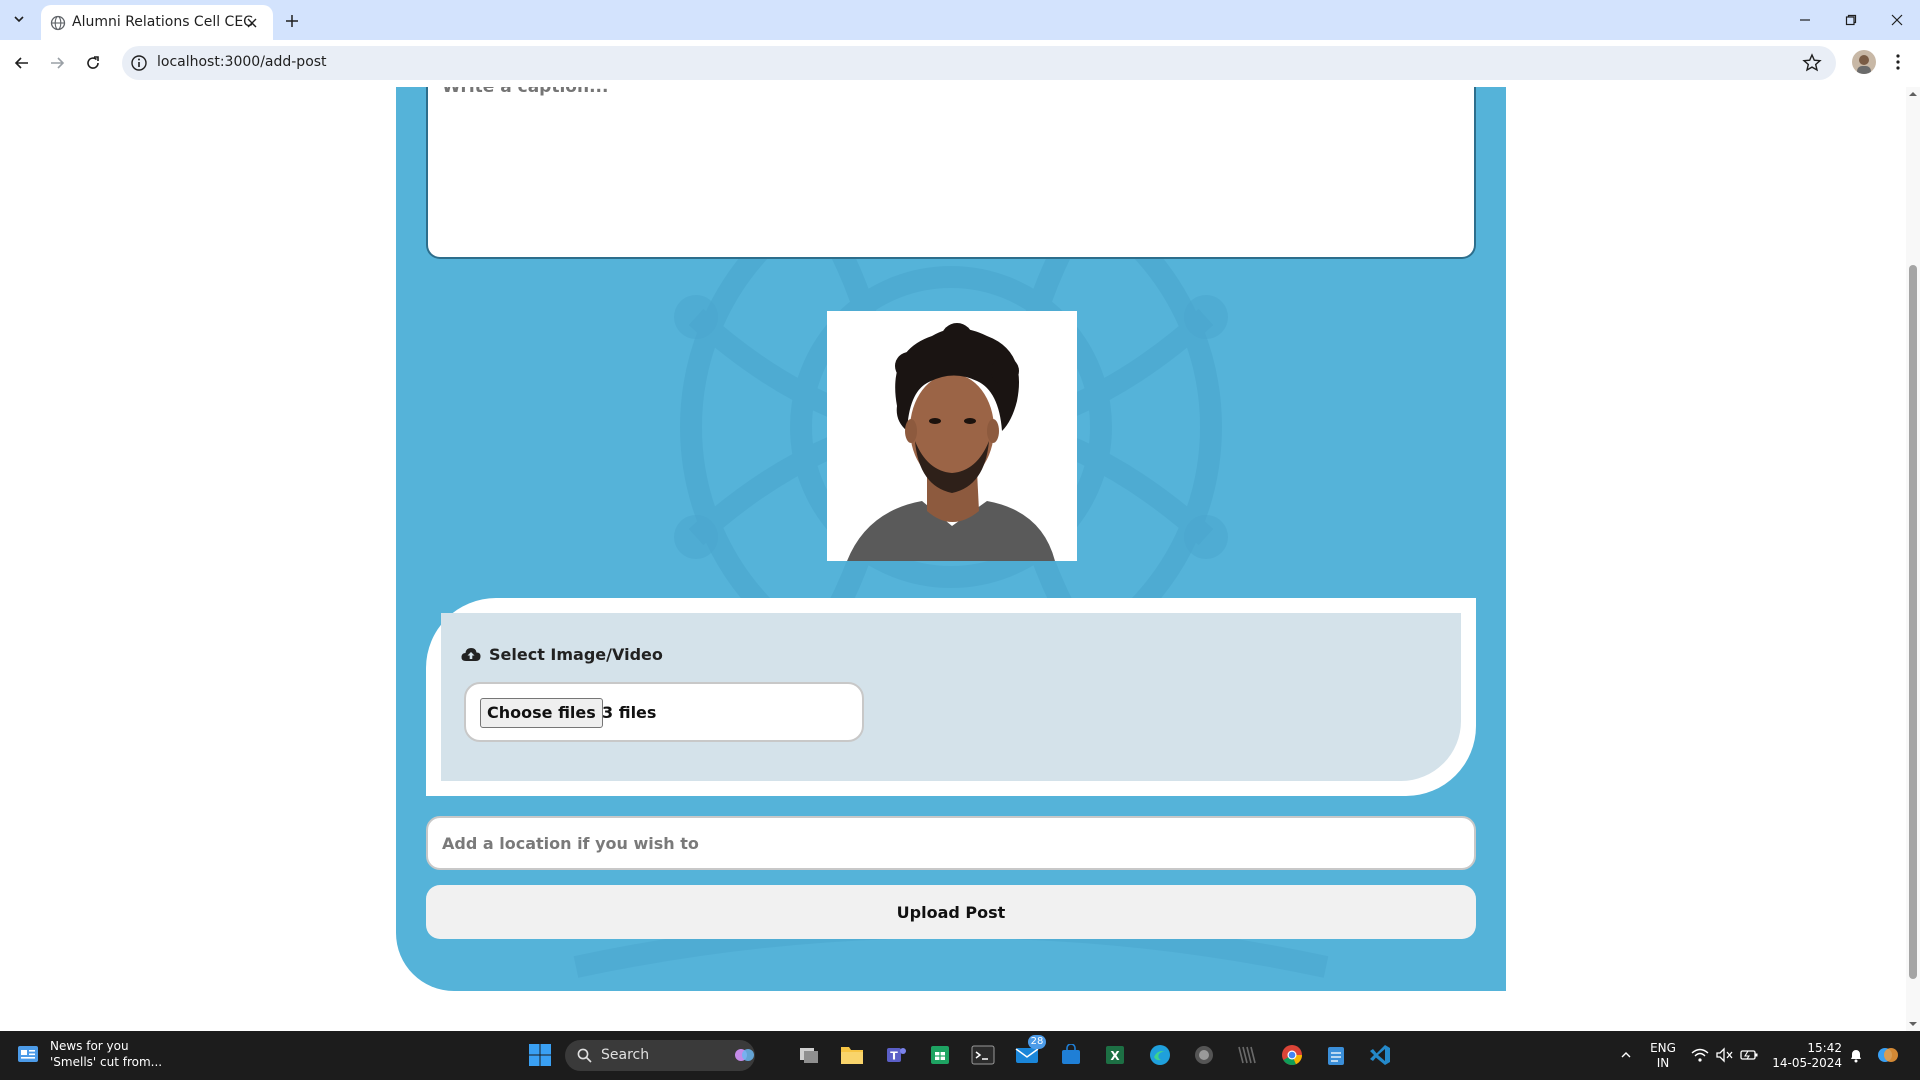 The height and width of the screenshot is (1080, 1920). I want to click on vscode-icon, so click(1380, 1055).